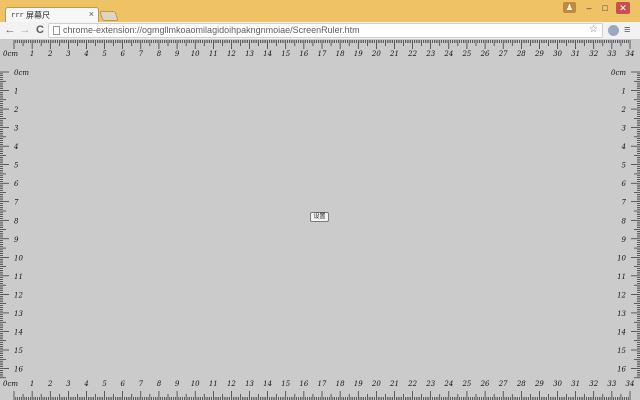 The height and width of the screenshot is (400, 640). Describe the element at coordinates (521, 384) in the screenshot. I see `bottom-ruler-label: 28` at that location.